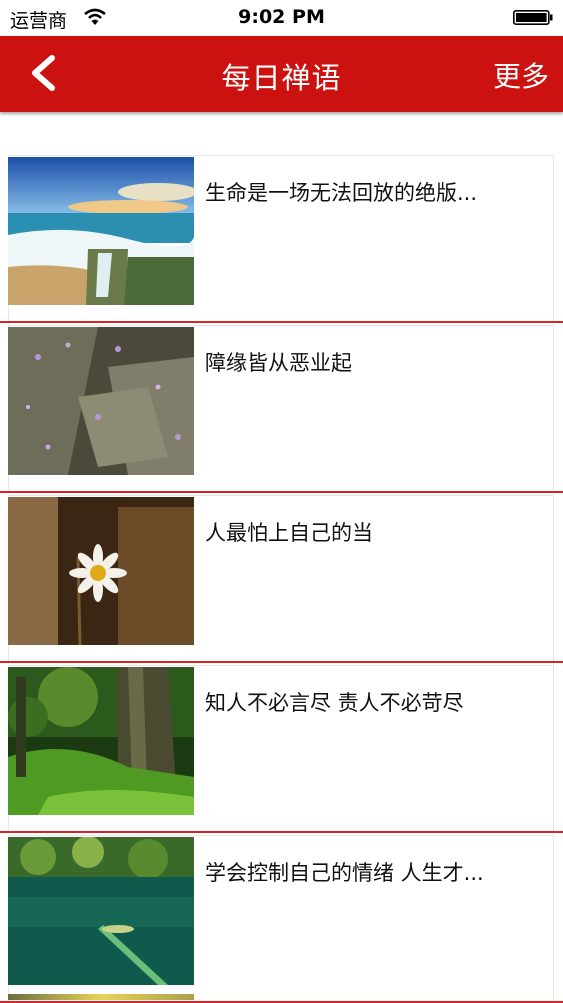 Image resolution: width=563 pixels, height=1003 pixels. I want to click on status-time: 9:02 PM, so click(281, 17).